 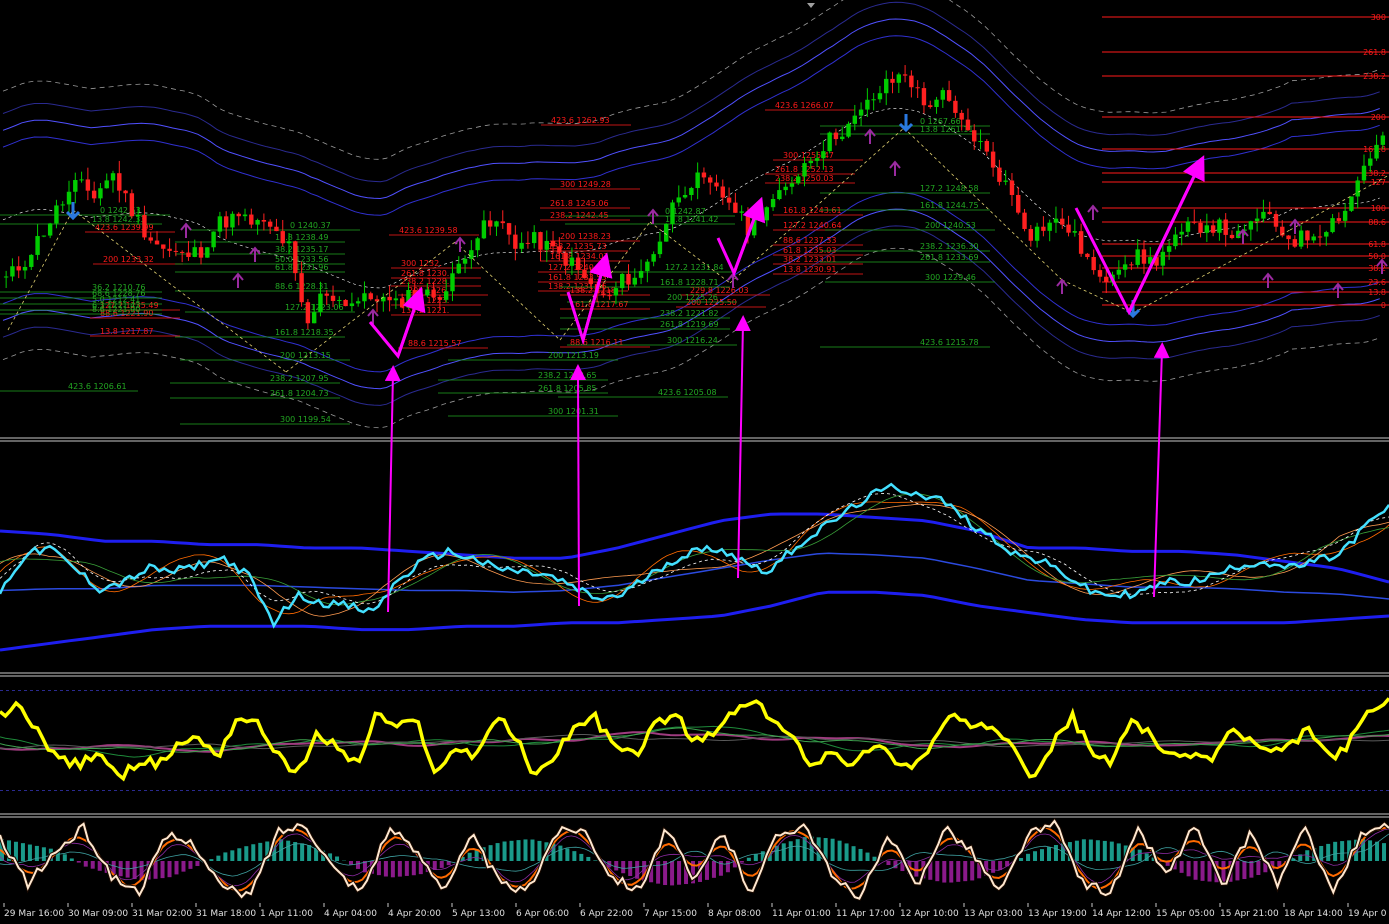 What do you see at coordinates (1377, 256) in the screenshot?
I see `fib-level-label: 50.0` at bounding box center [1377, 256].